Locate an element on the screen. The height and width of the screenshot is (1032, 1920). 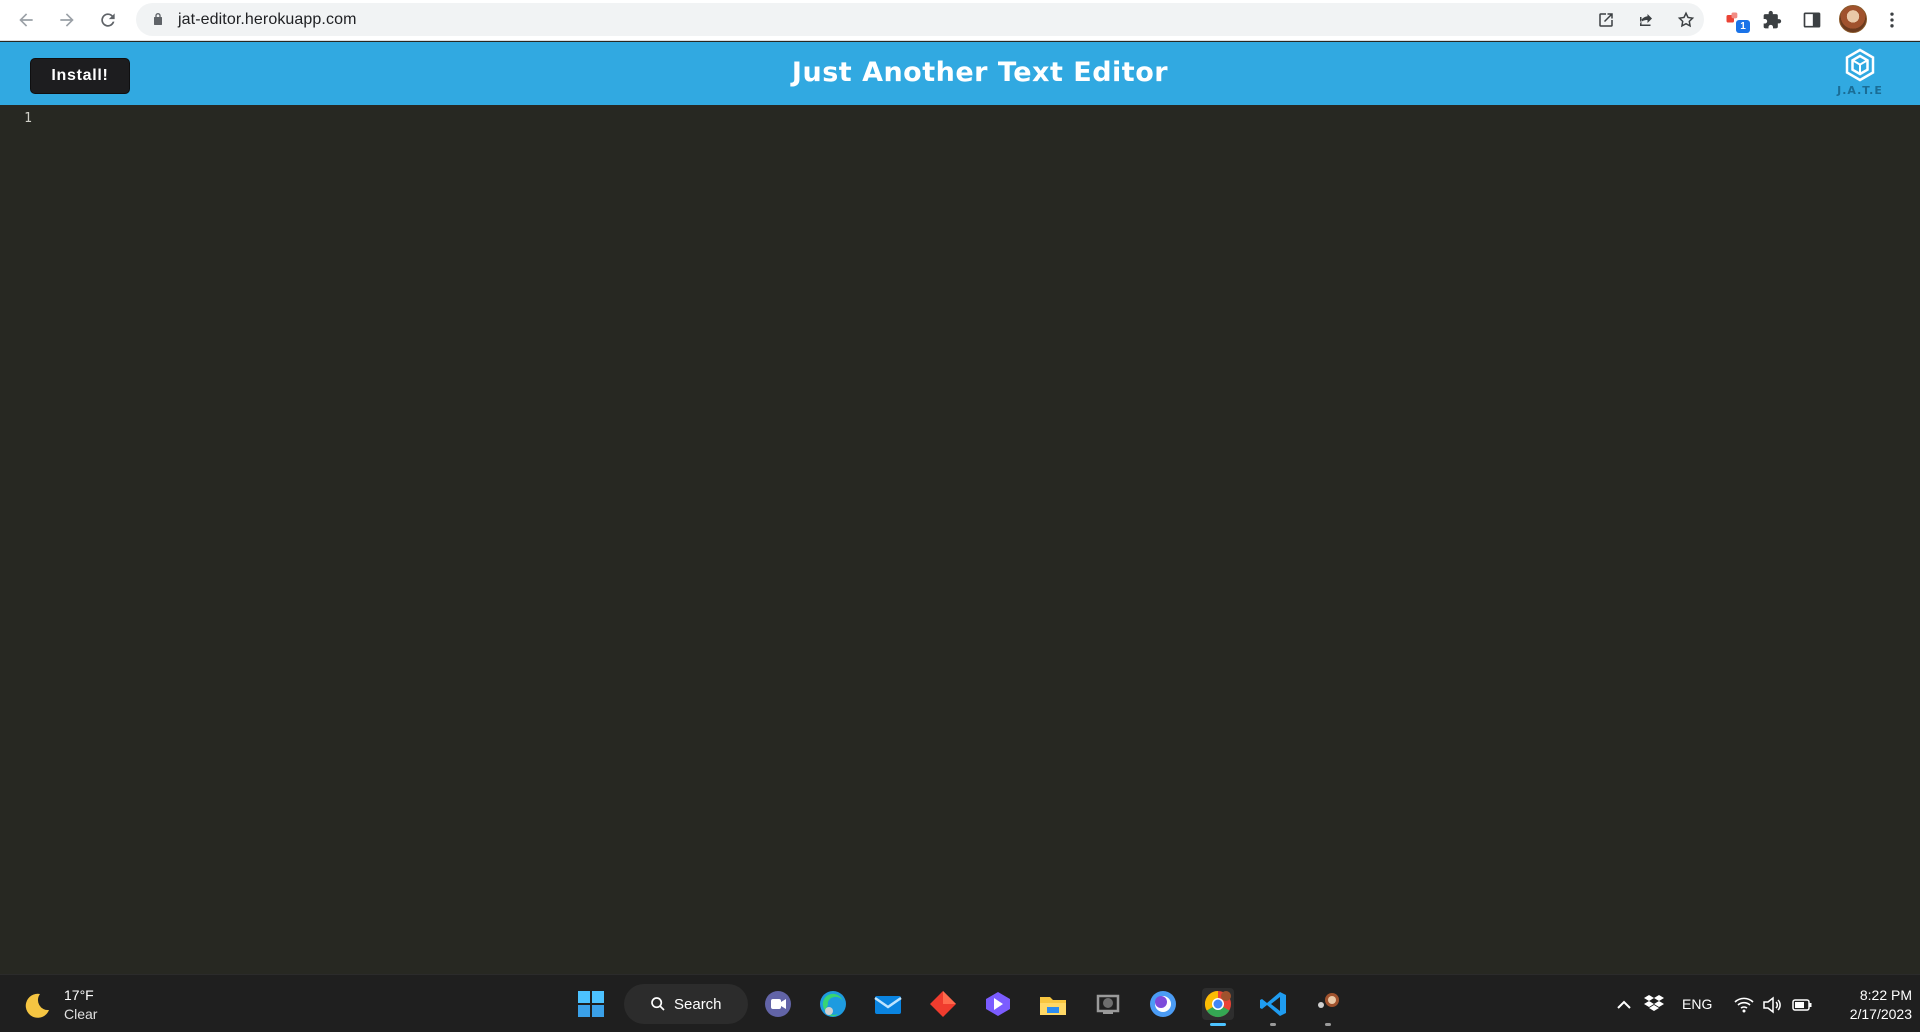
weather-temperature: 17°F is located at coordinates (79, 995).